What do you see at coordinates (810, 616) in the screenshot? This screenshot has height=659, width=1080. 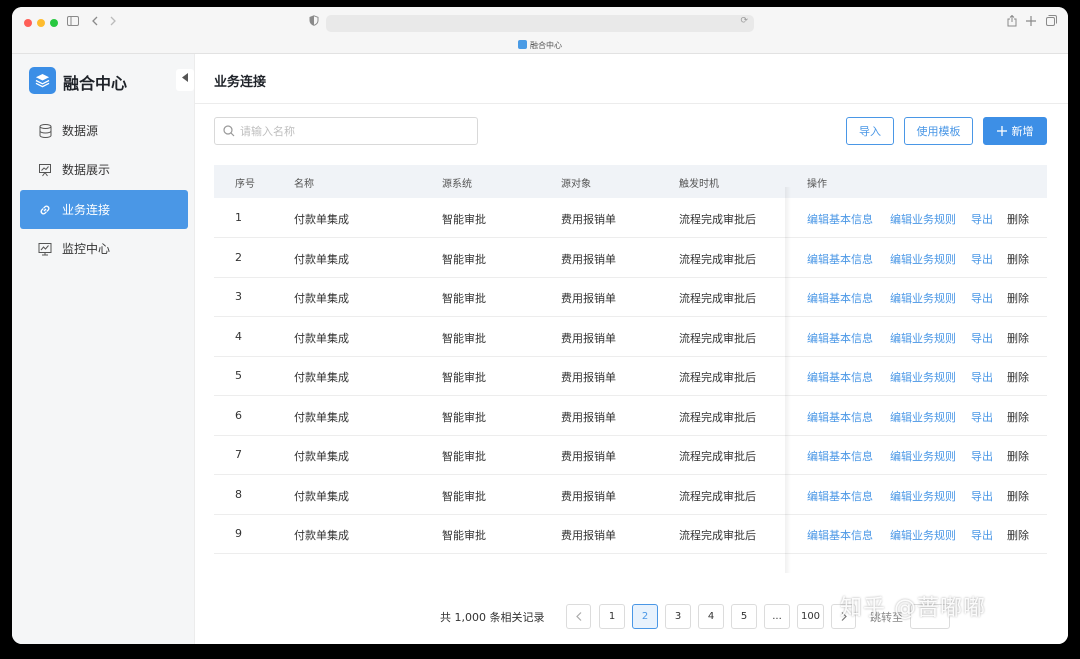 I see `page-button: 100` at bounding box center [810, 616].